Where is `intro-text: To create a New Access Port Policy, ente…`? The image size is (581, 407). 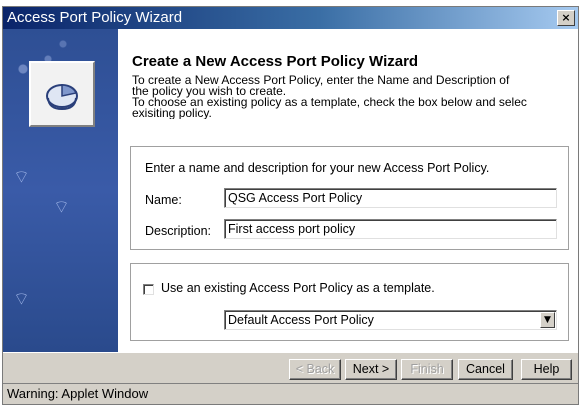
intro-text: To create a New Access Port Policy, ente… is located at coordinates (355, 97).